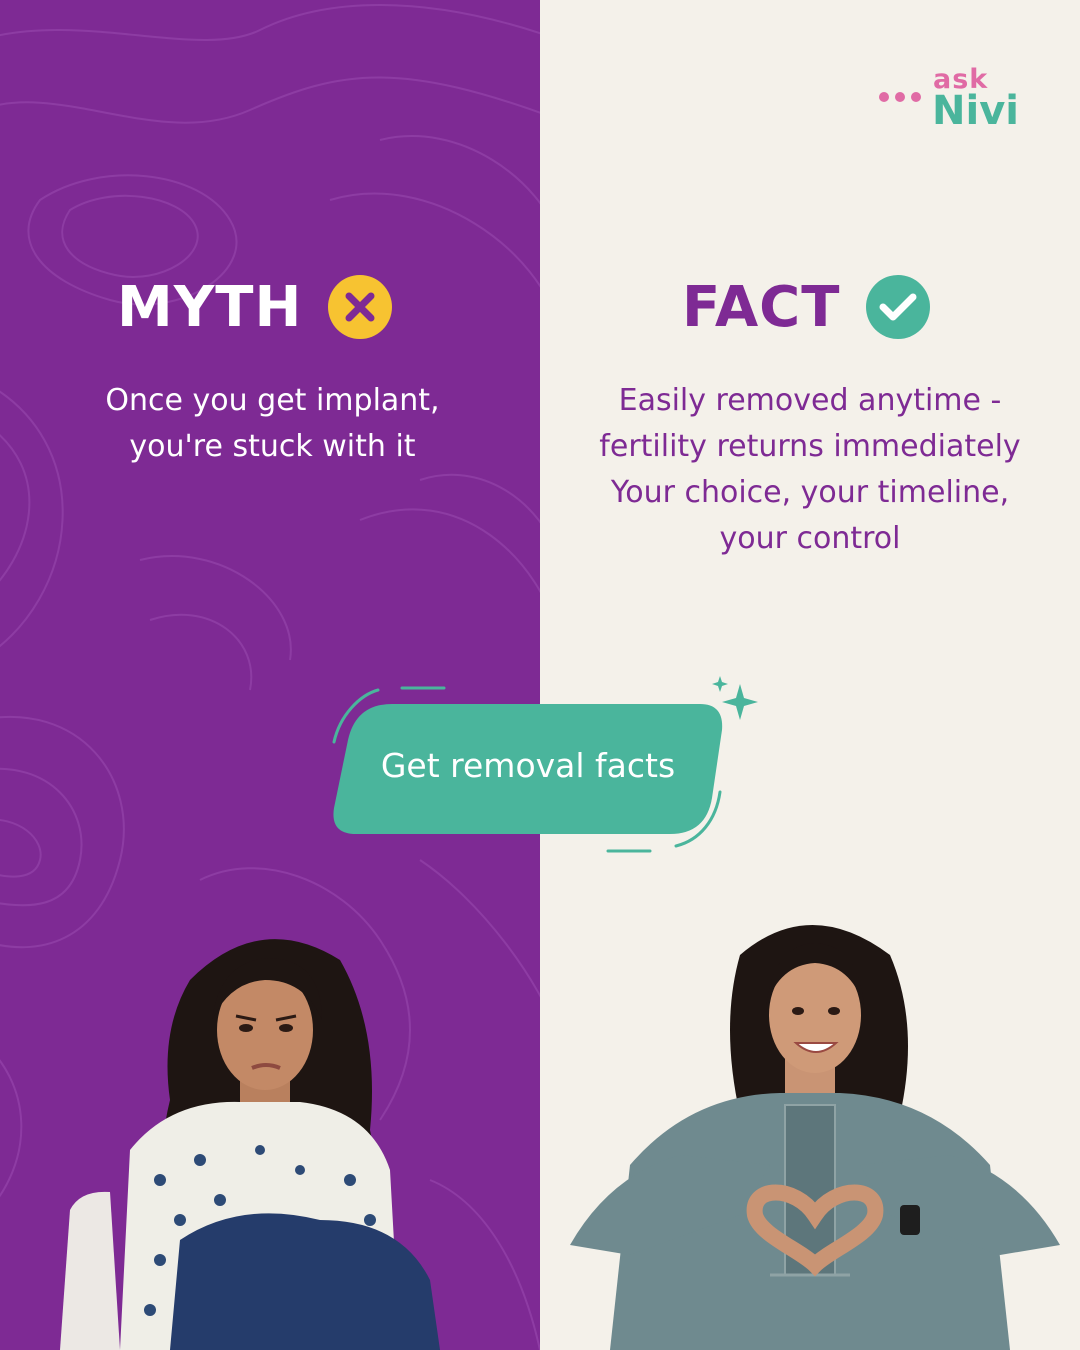 This screenshot has height=1350, width=1080. What do you see at coordinates (528, 765) in the screenshot?
I see `get-removal-facts-button: Get removal facts` at bounding box center [528, 765].